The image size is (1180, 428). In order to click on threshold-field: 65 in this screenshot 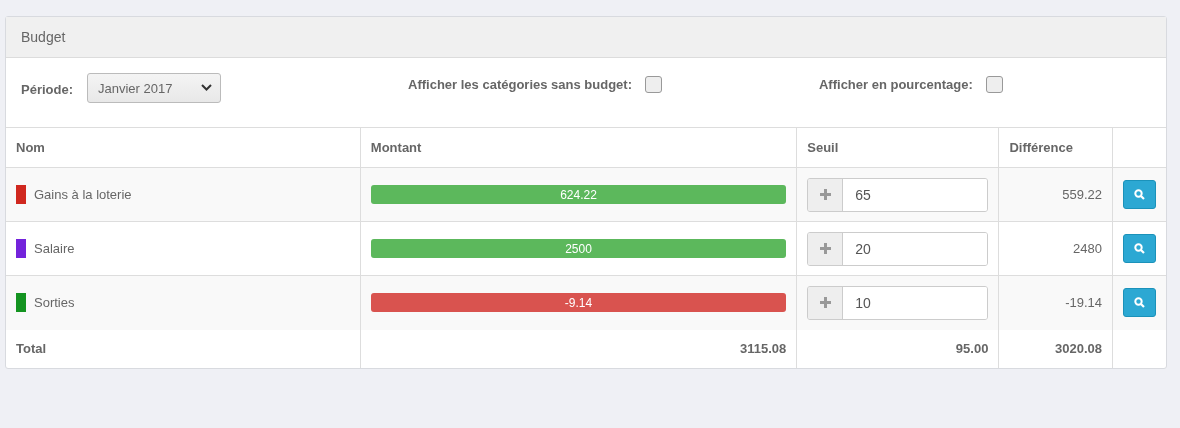, I will do `click(898, 194)`.